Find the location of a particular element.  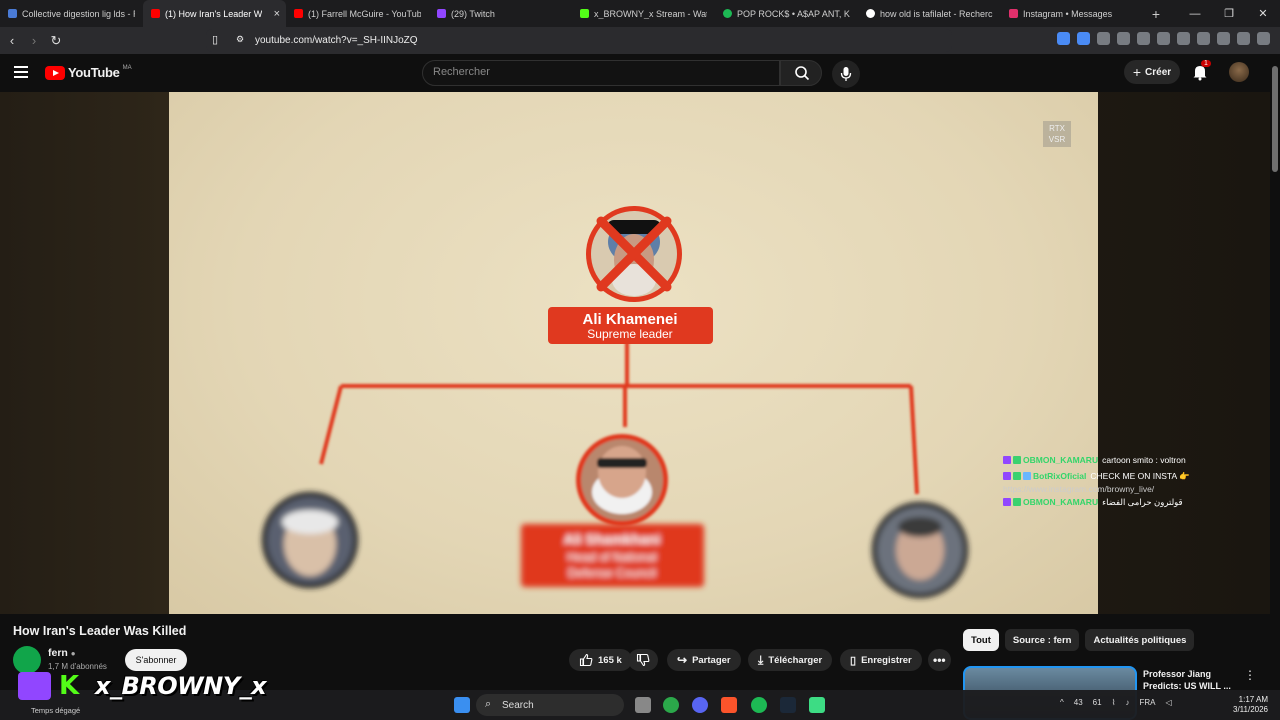

task-view-icon is located at coordinates (643, 705).